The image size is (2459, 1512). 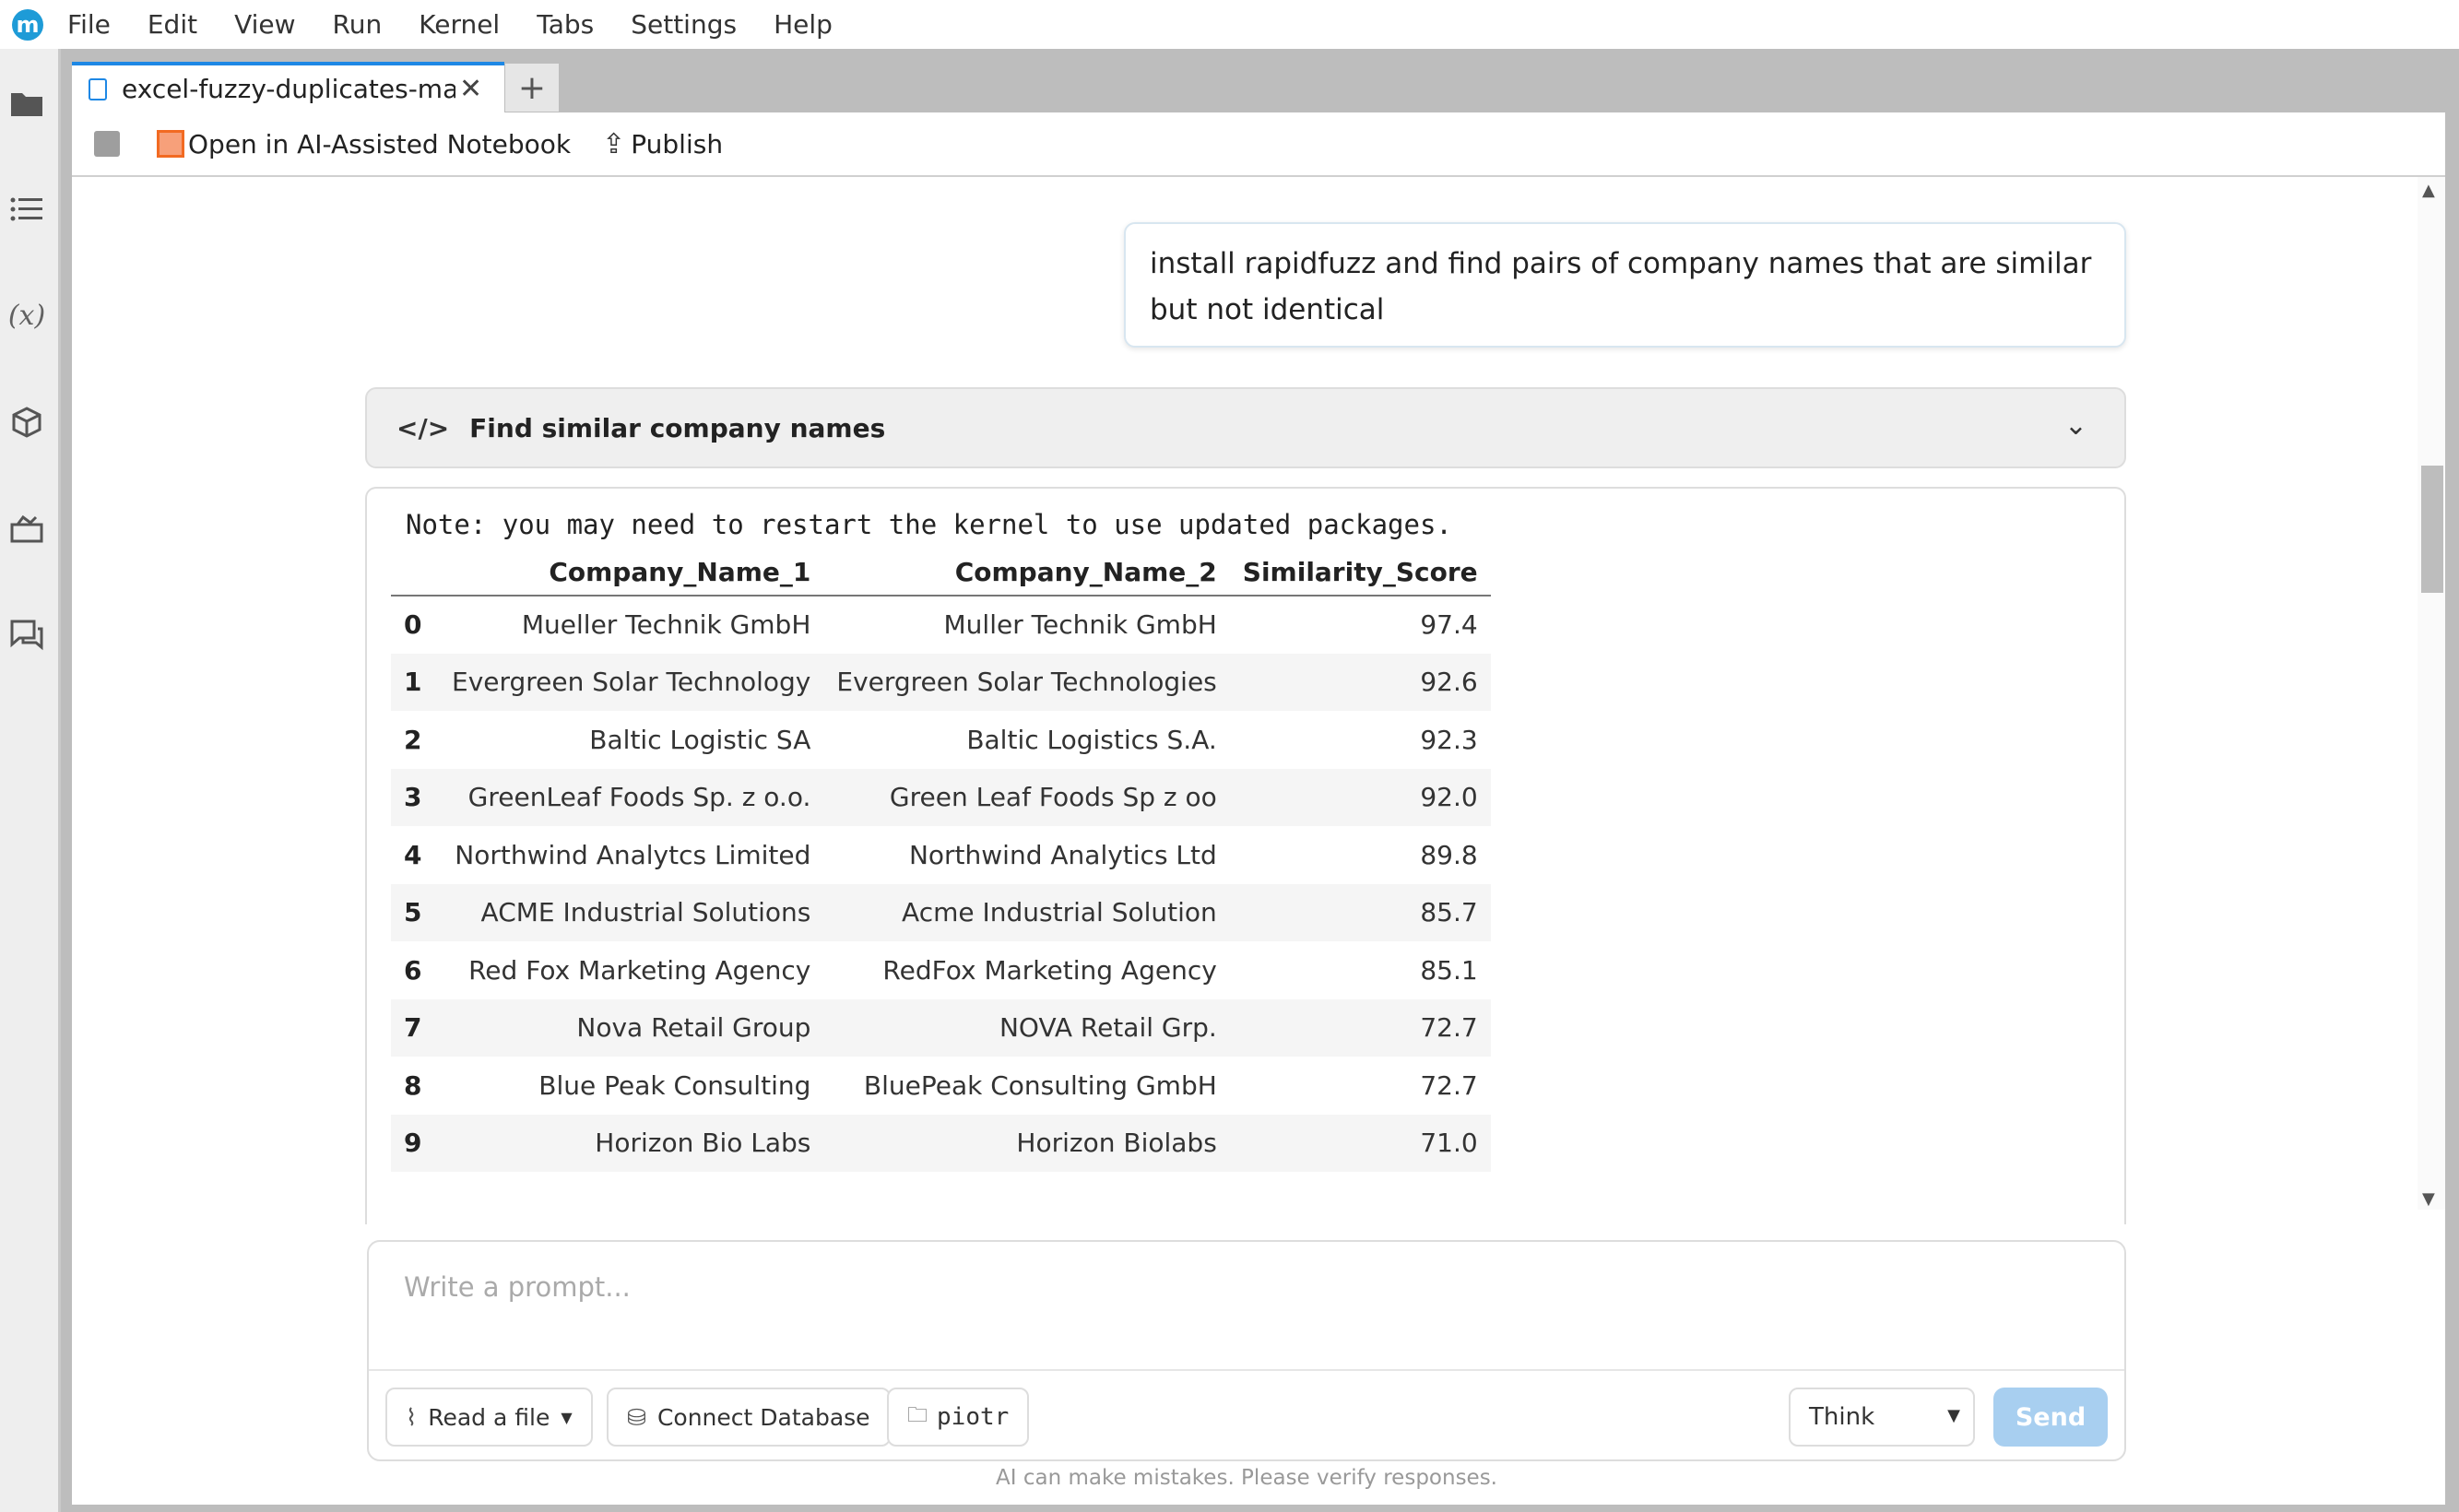 I want to click on table-cell: Northwind Analytics Ltd, so click(x=1062, y=854).